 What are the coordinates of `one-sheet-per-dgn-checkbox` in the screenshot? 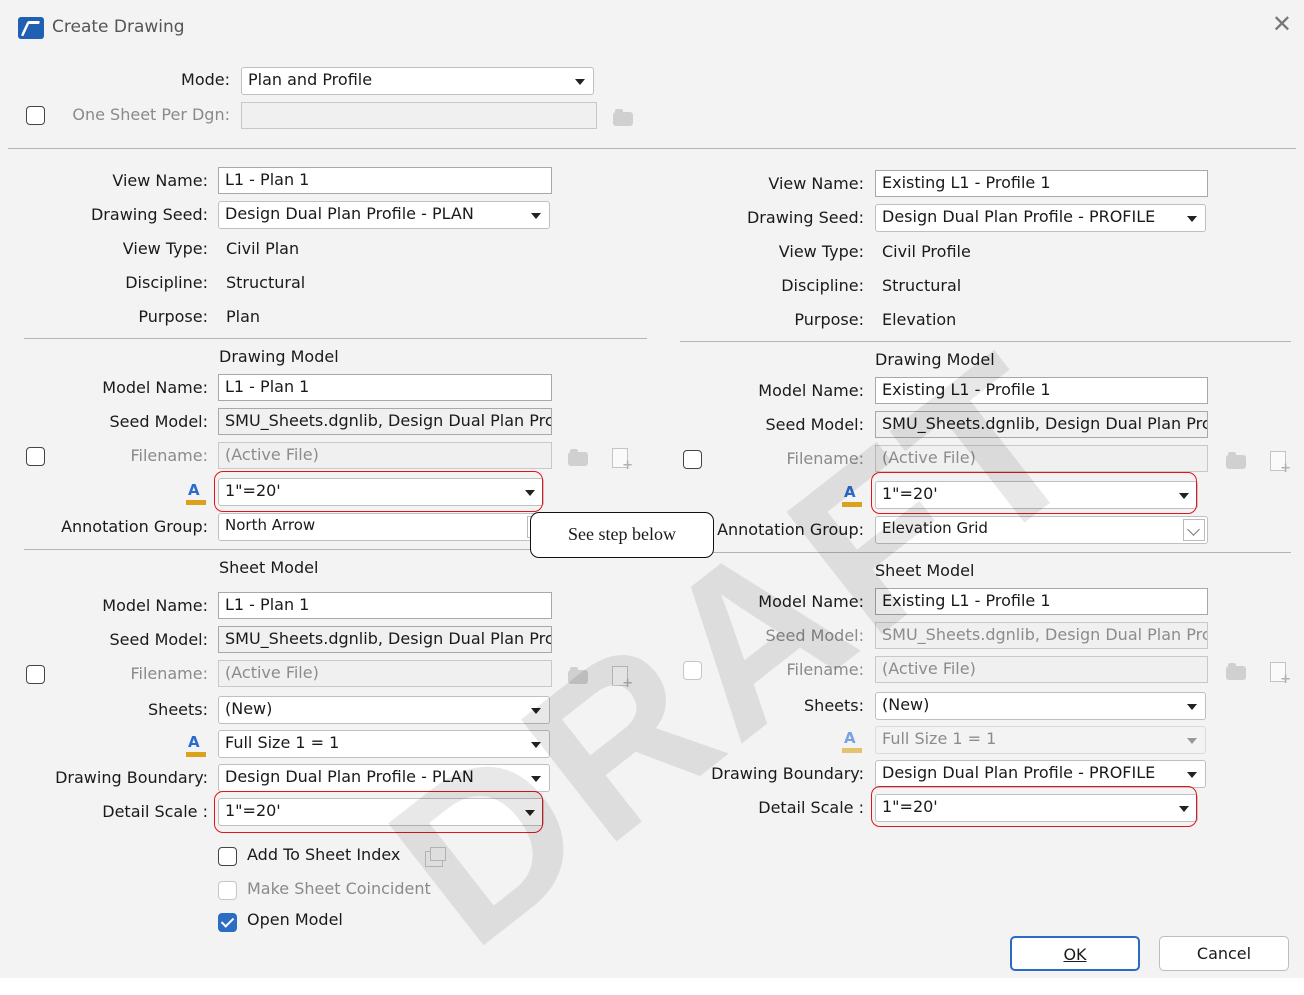 It's located at (35, 115).